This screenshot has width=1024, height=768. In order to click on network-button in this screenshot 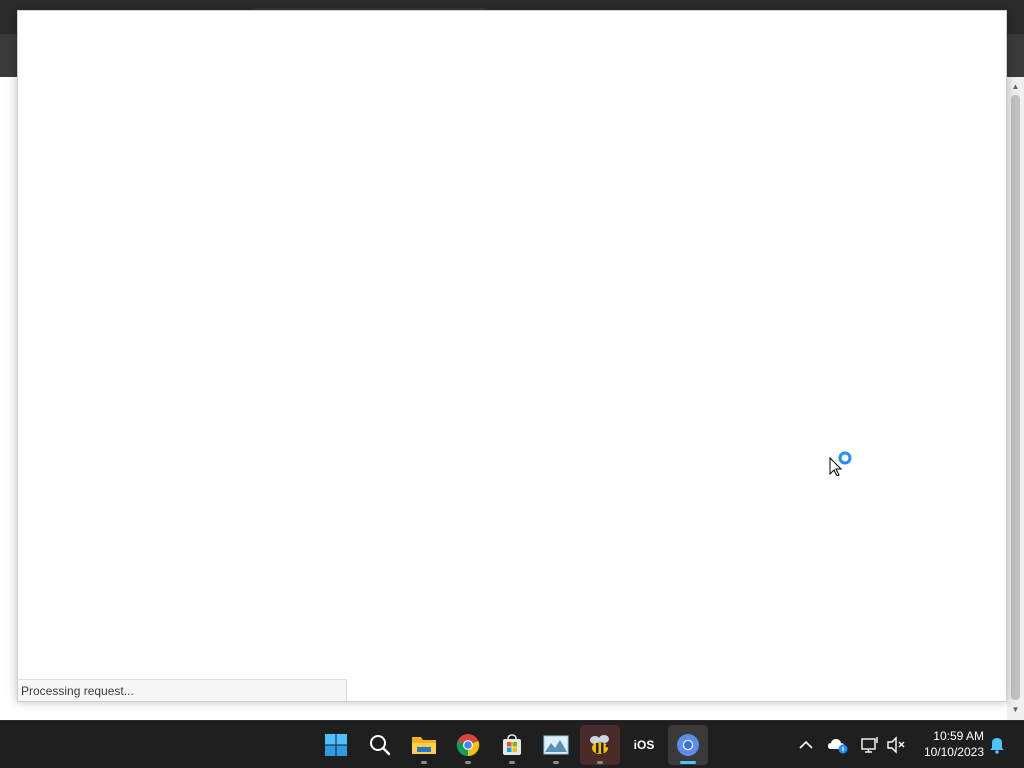, I will do `click(870, 745)`.